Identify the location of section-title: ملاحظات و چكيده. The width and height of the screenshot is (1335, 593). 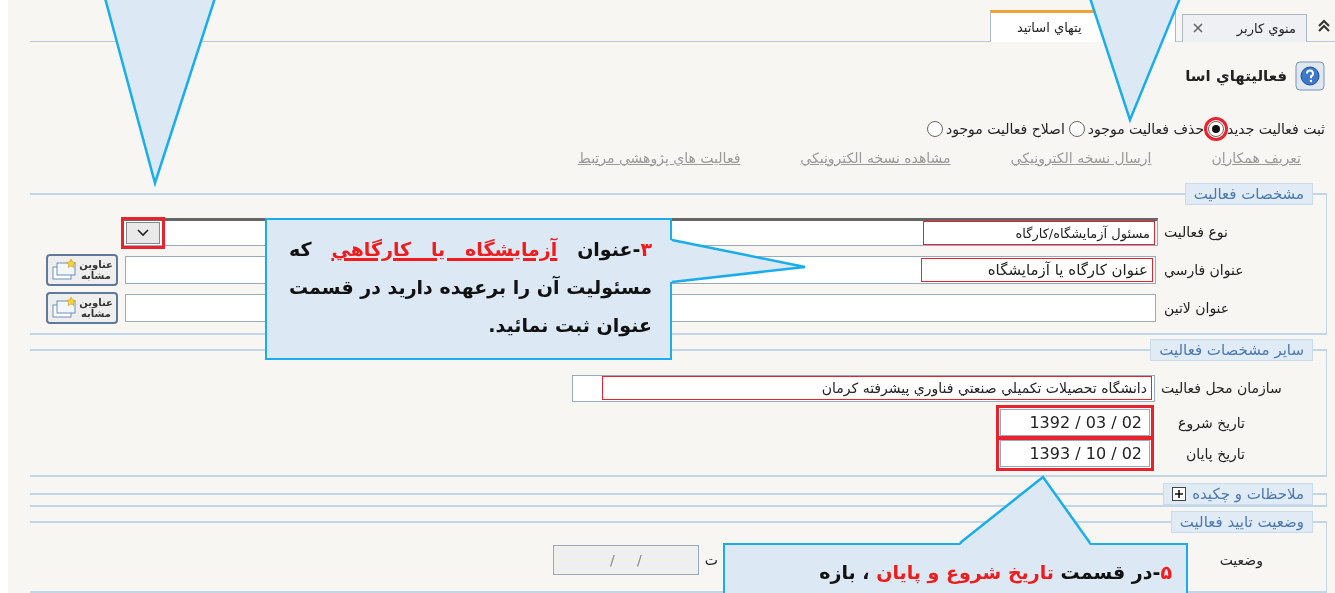
(1248, 494).